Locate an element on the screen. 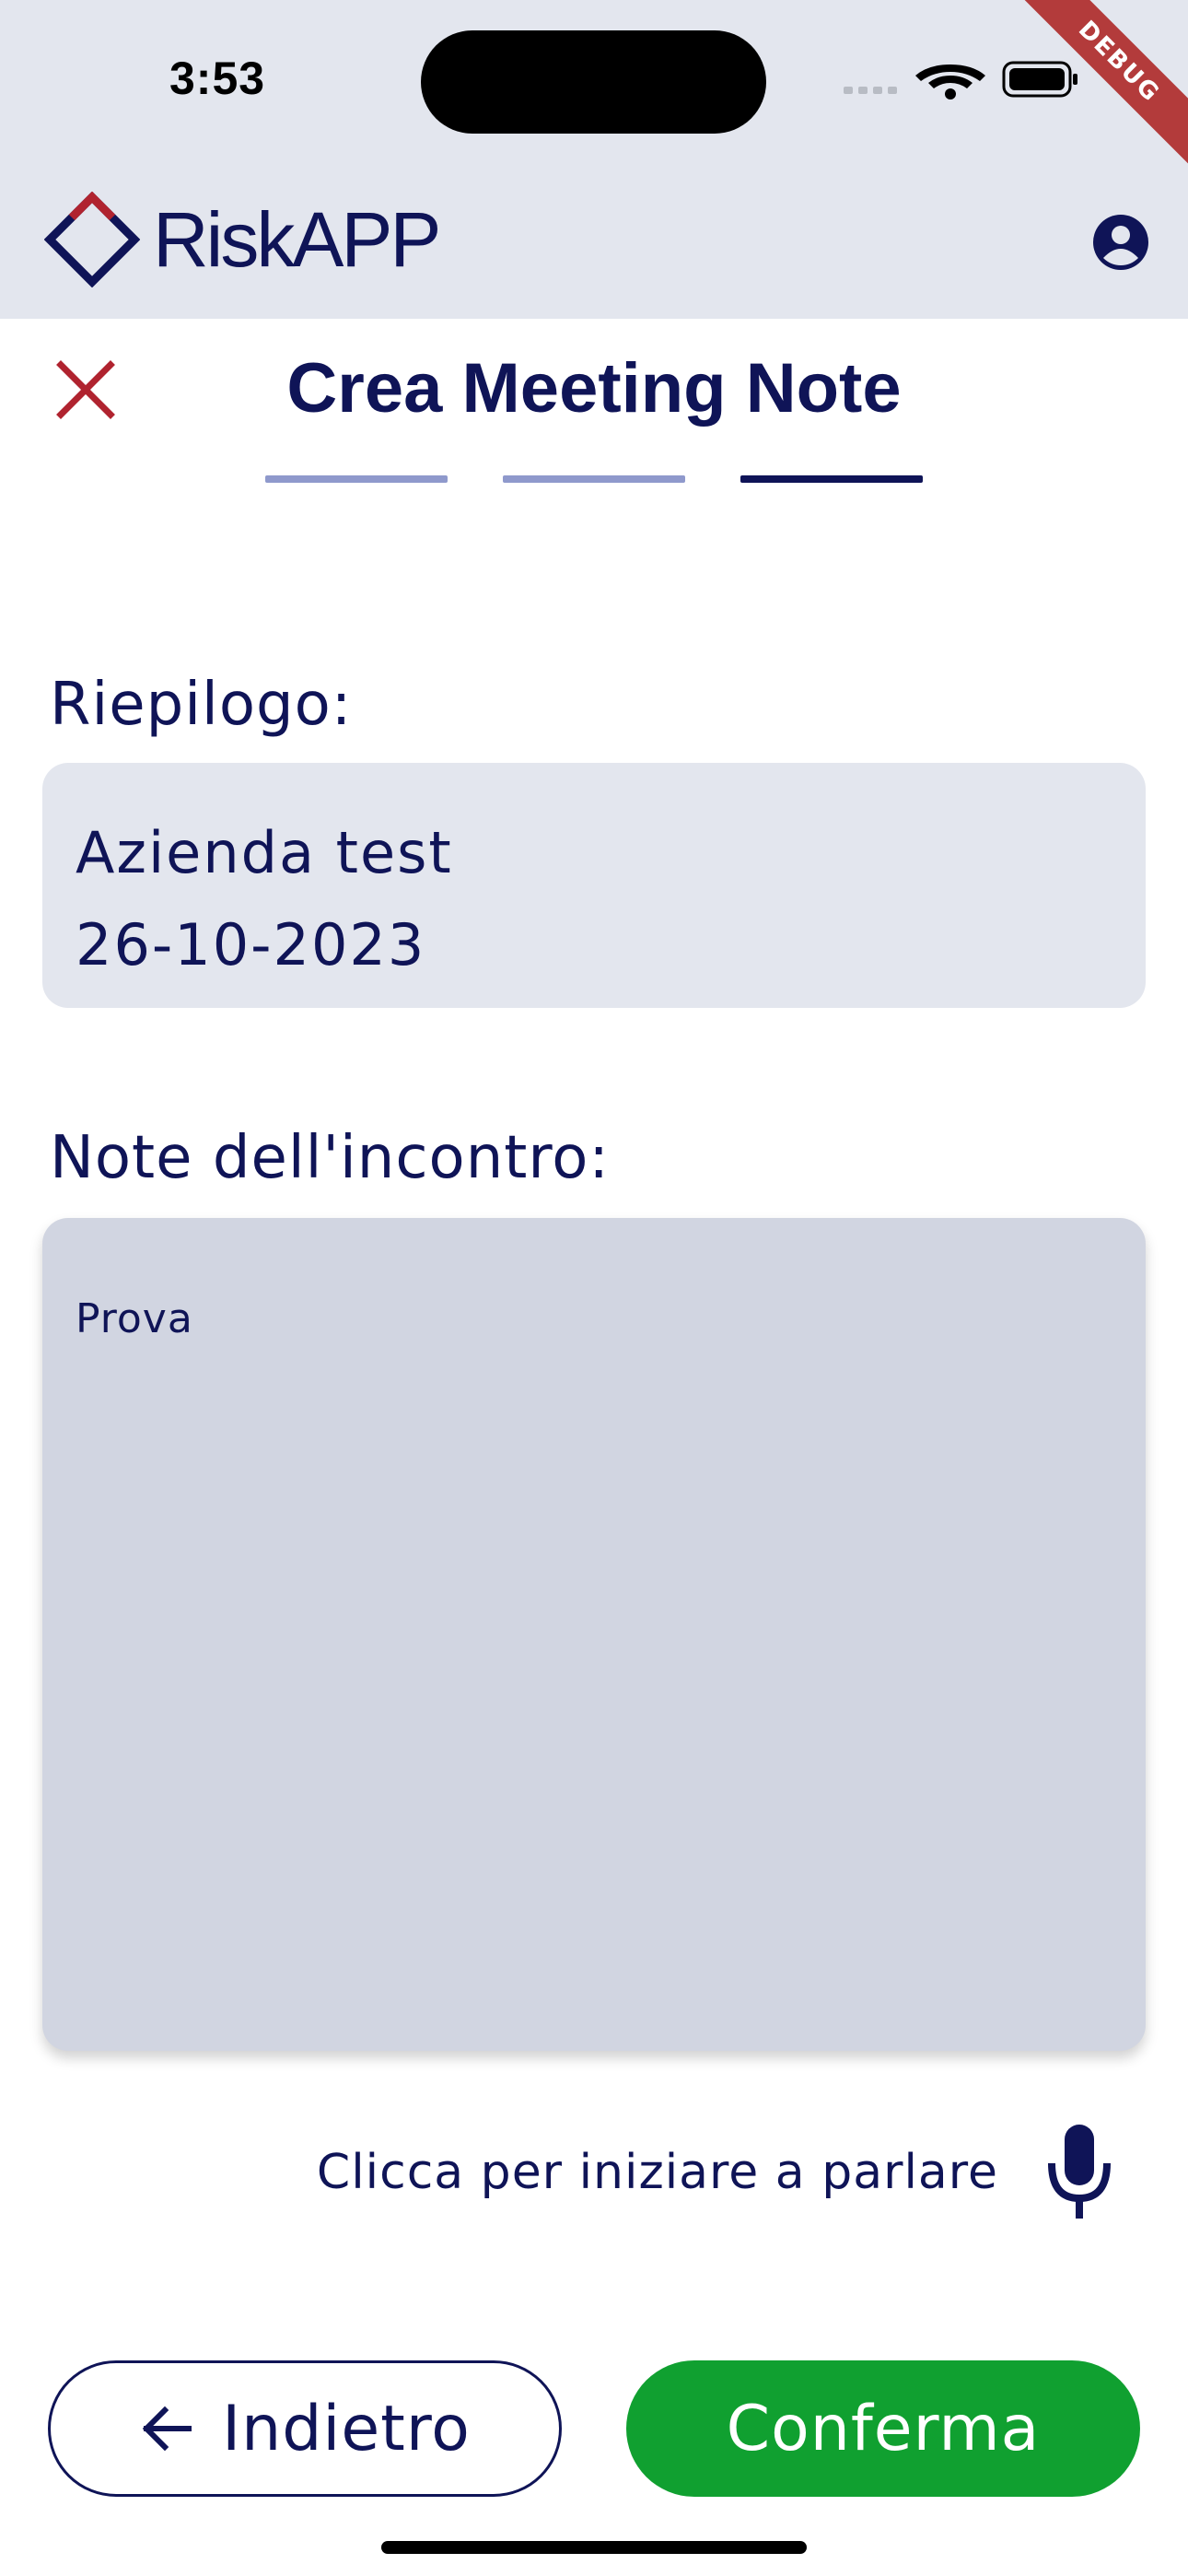 The height and width of the screenshot is (2576, 1188). app-name: RiskAPP is located at coordinates (297, 239).